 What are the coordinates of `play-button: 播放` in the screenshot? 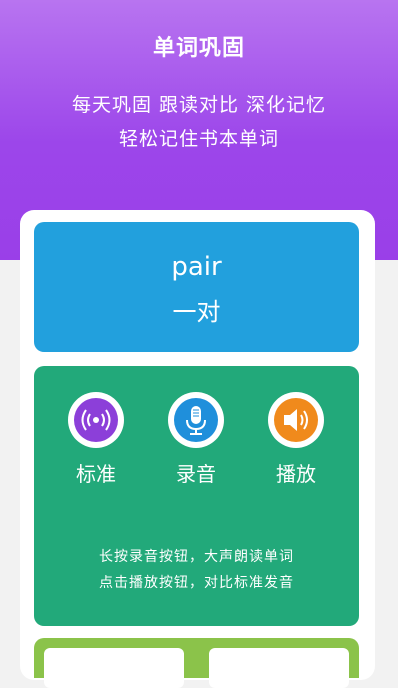 It's located at (296, 439).